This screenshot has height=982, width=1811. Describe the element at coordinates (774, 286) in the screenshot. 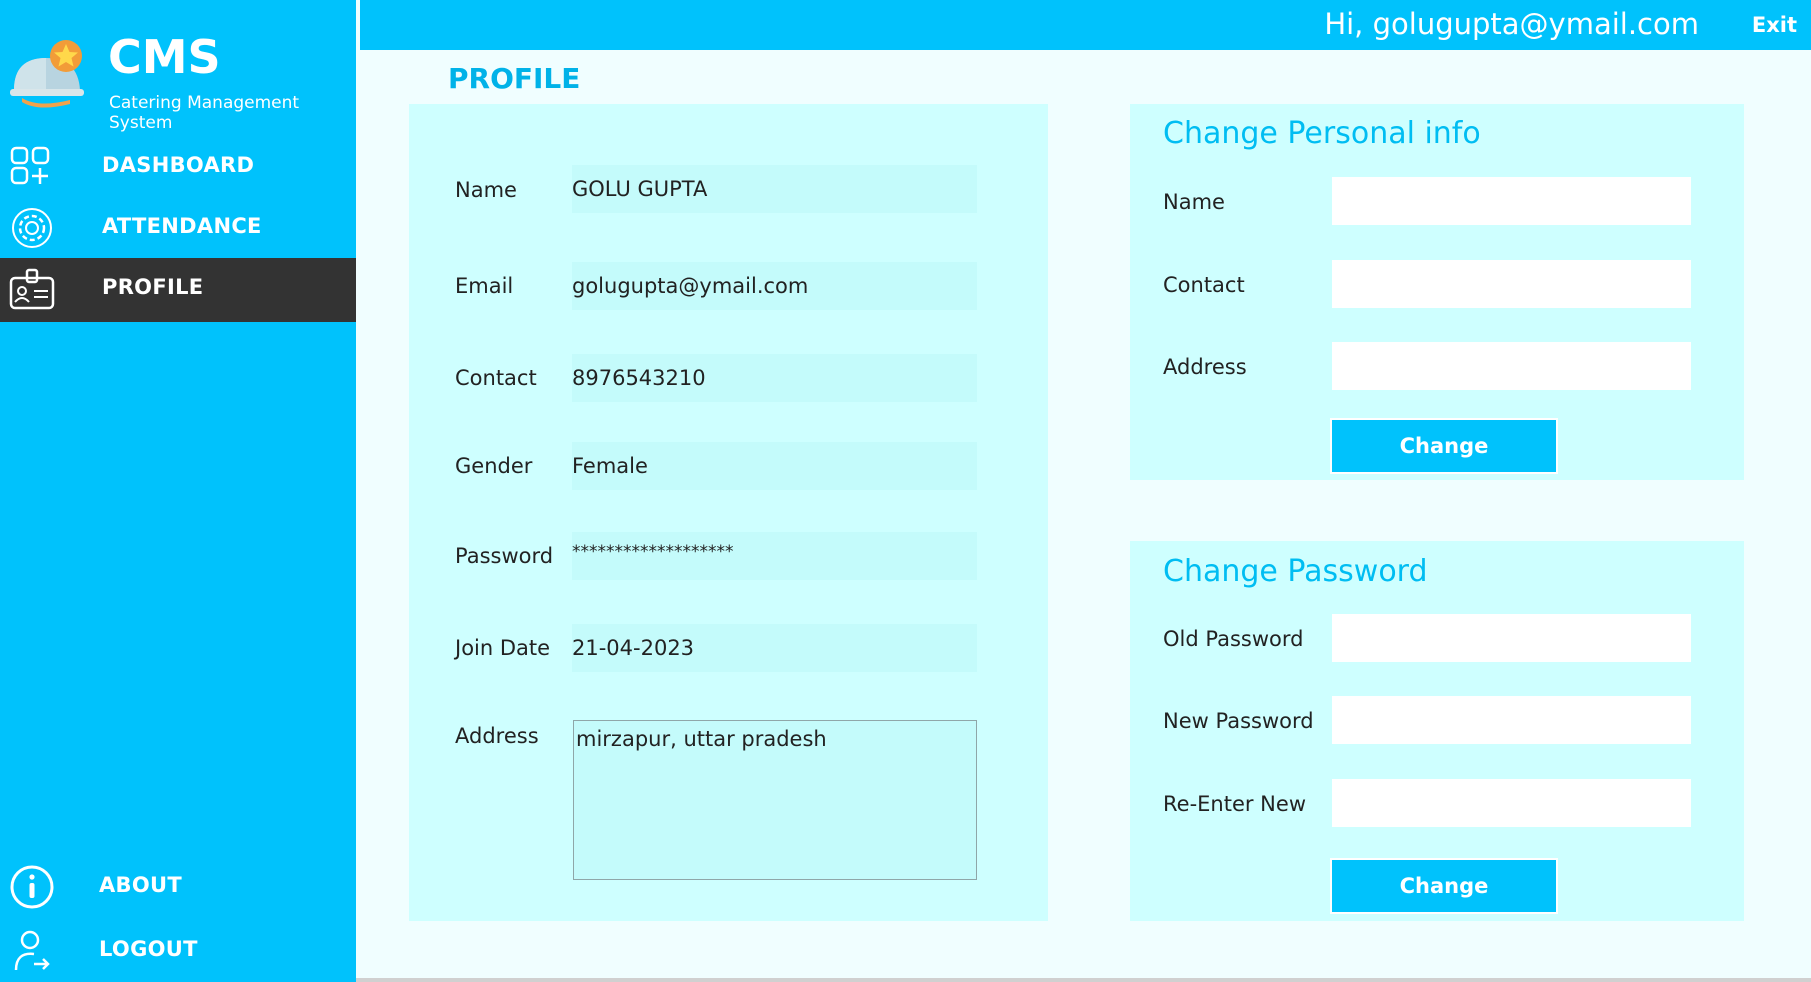

I see `profile-email-value: golugupta@ymail.com` at that location.